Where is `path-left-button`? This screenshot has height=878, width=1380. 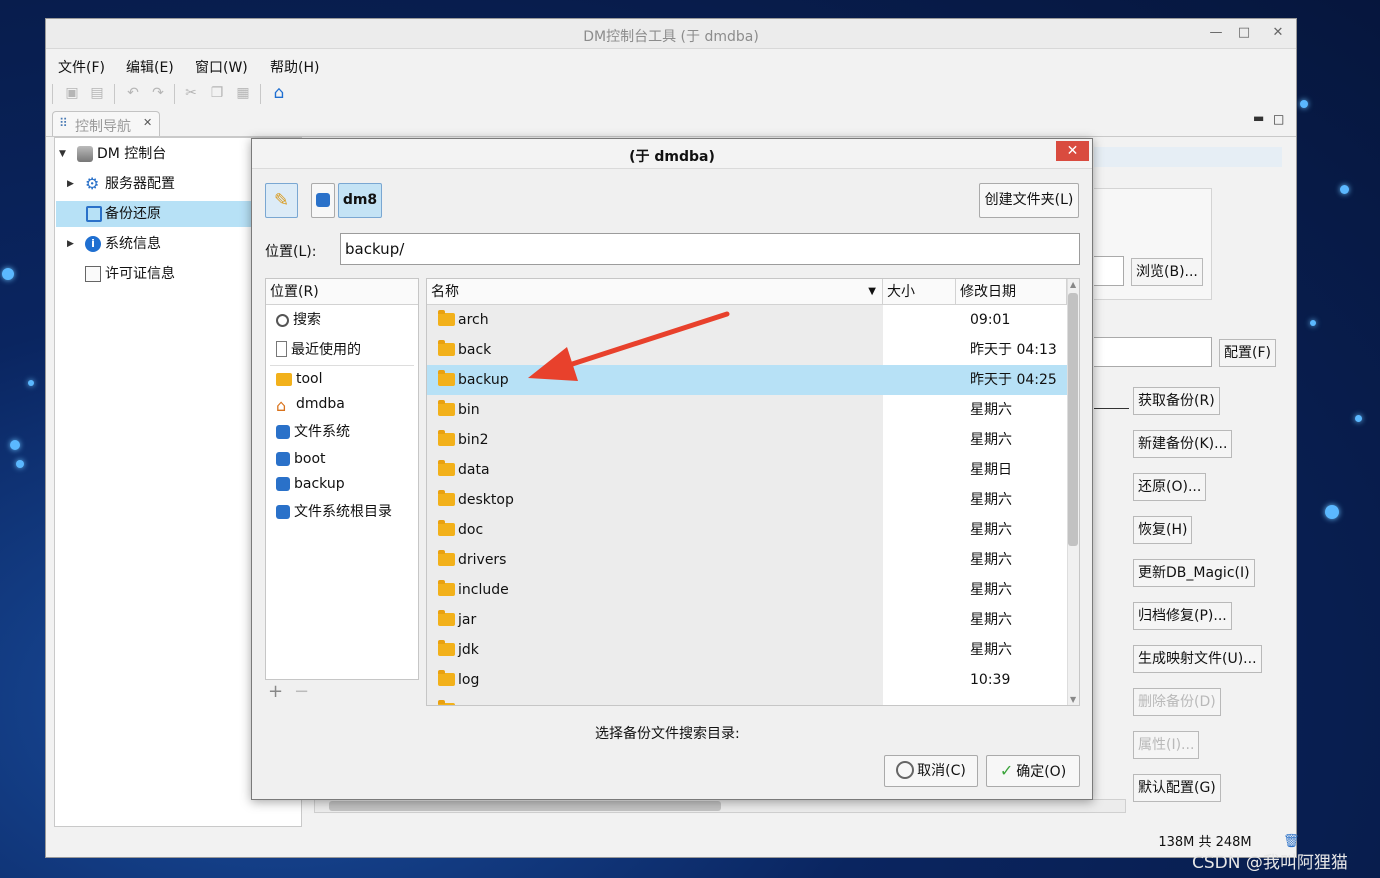 path-left-button is located at coordinates (323, 200).